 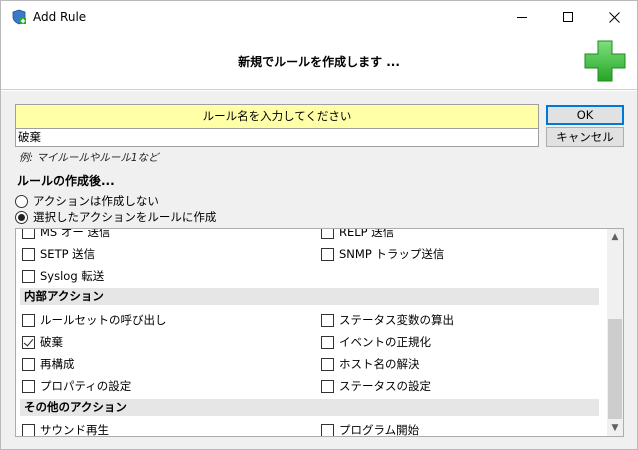 I want to click on action-calc-status-var: ステータス変数の算出, so click(x=387, y=320).